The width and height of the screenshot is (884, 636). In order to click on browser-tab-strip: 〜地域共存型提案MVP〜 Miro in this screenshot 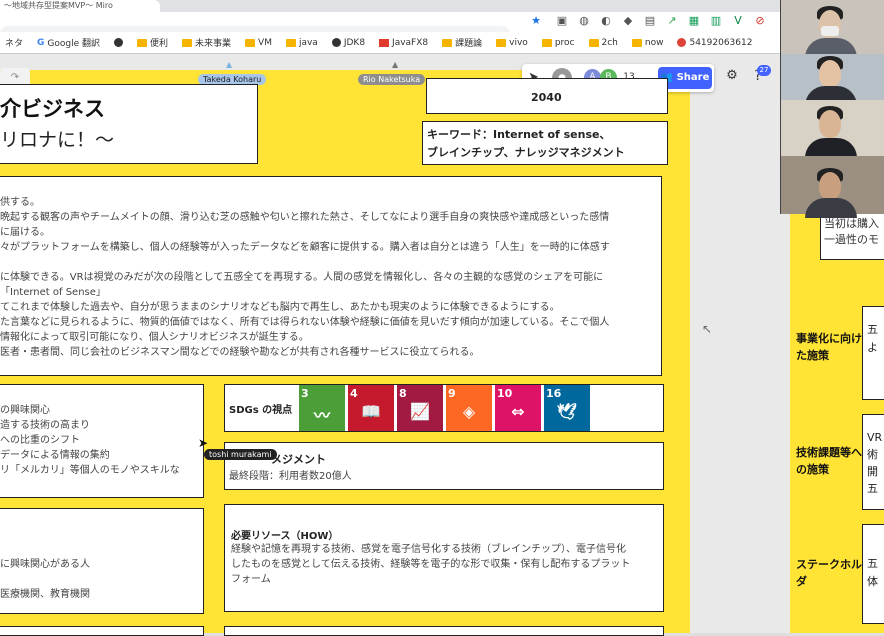, I will do `click(442, 6)`.